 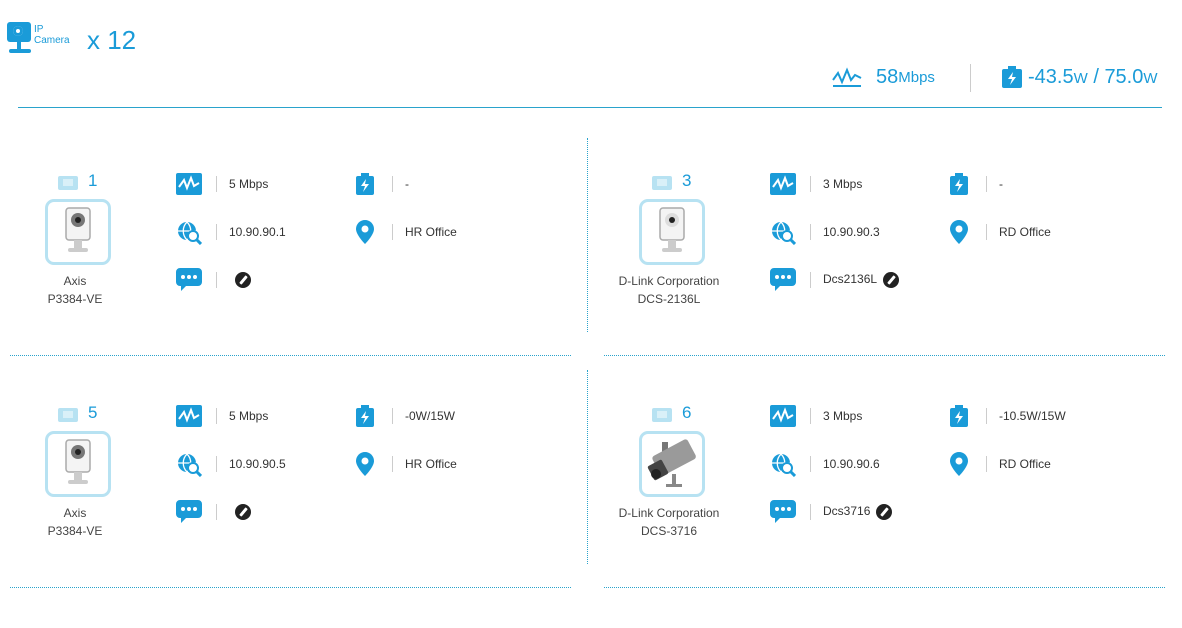 What do you see at coordinates (669, 522) in the screenshot?
I see `device-name: D-Link Corporation DCS-3716` at bounding box center [669, 522].